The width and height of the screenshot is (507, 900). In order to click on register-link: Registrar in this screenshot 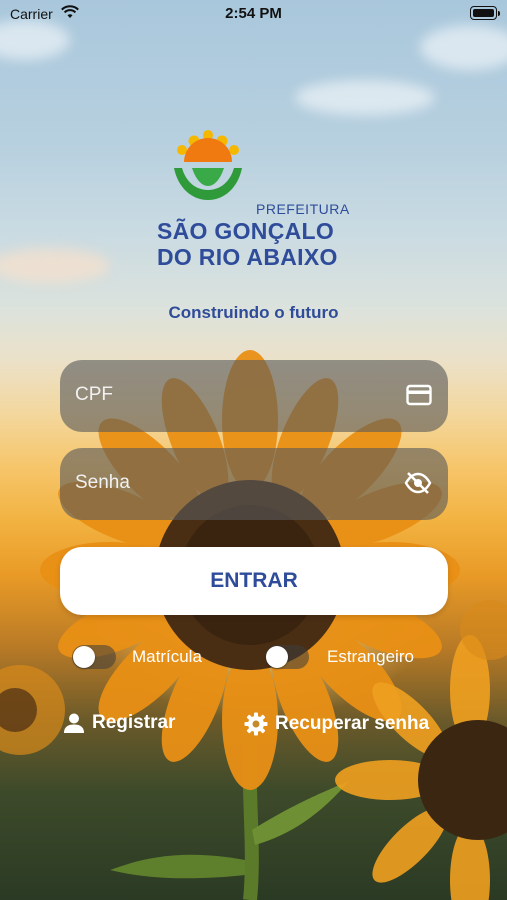, I will do `click(119, 723)`.